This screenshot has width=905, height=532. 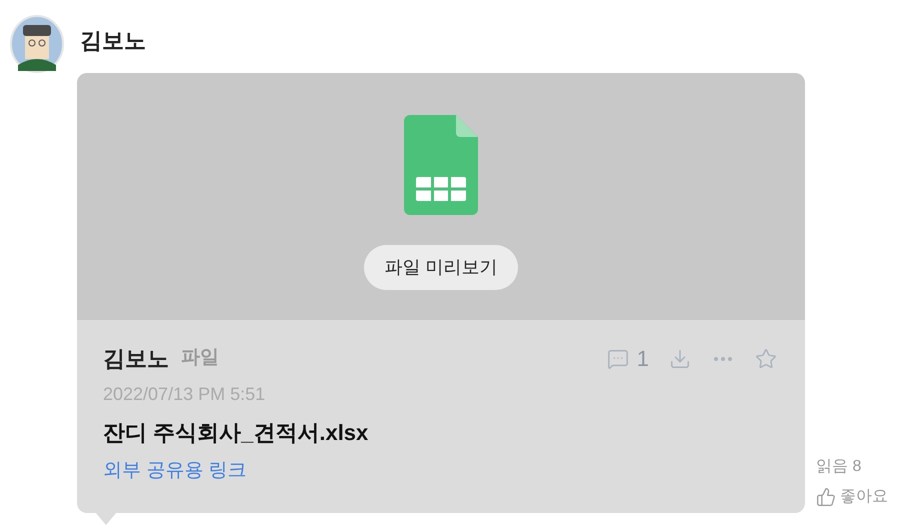 What do you see at coordinates (826, 497) in the screenshot?
I see `thumbs-up-icon` at bounding box center [826, 497].